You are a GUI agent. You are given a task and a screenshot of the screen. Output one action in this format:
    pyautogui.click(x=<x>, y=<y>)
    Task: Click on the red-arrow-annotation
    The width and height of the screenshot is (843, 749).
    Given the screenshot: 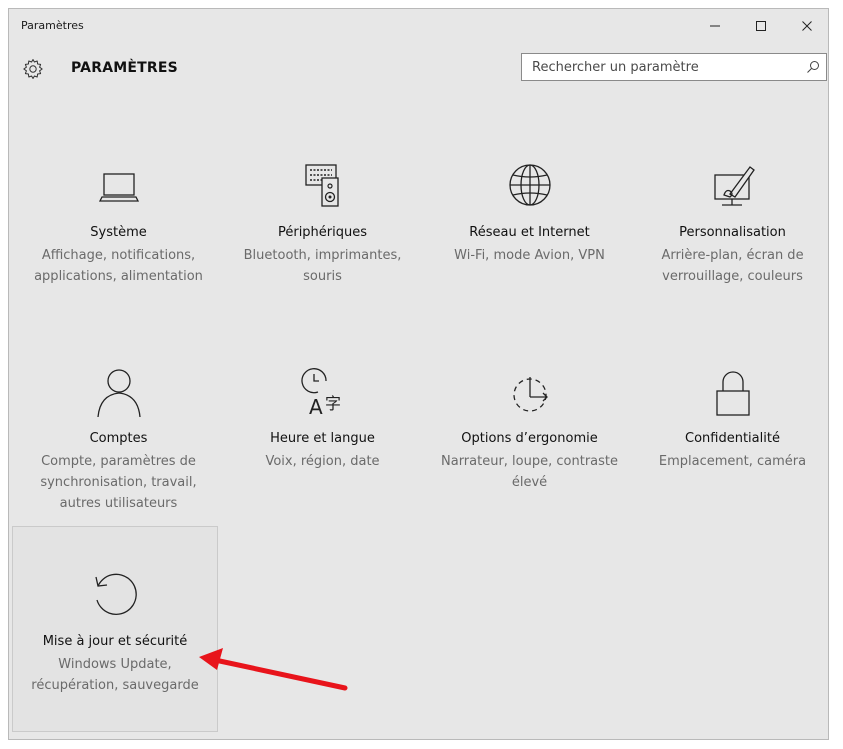 What is the action you would take?
    pyautogui.click(x=273, y=669)
    